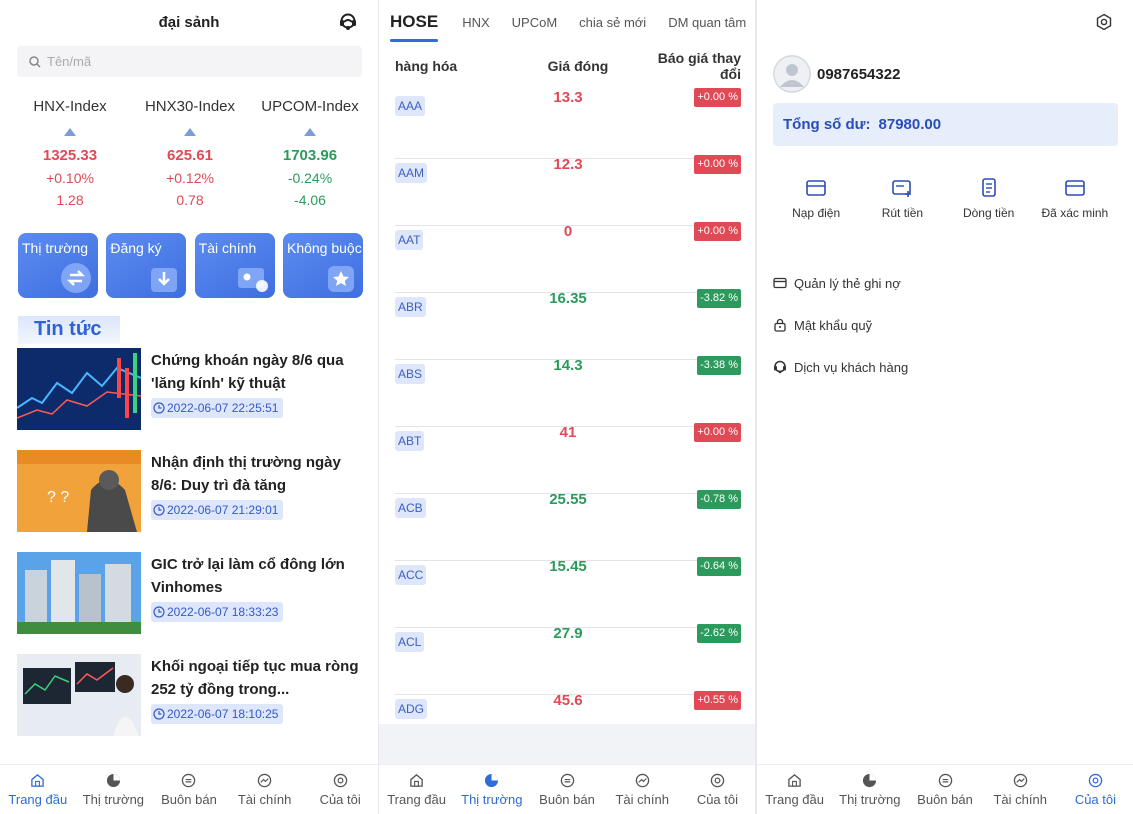 The height and width of the screenshot is (814, 1133). Describe the element at coordinates (70, 106) in the screenshot. I see `index-name: HNX-Index` at that location.